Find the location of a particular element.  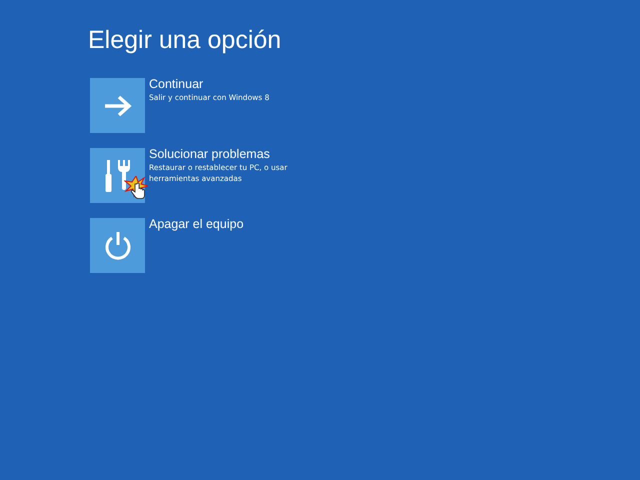

option-label: Apagar el equipo is located at coordinates (196, 224).